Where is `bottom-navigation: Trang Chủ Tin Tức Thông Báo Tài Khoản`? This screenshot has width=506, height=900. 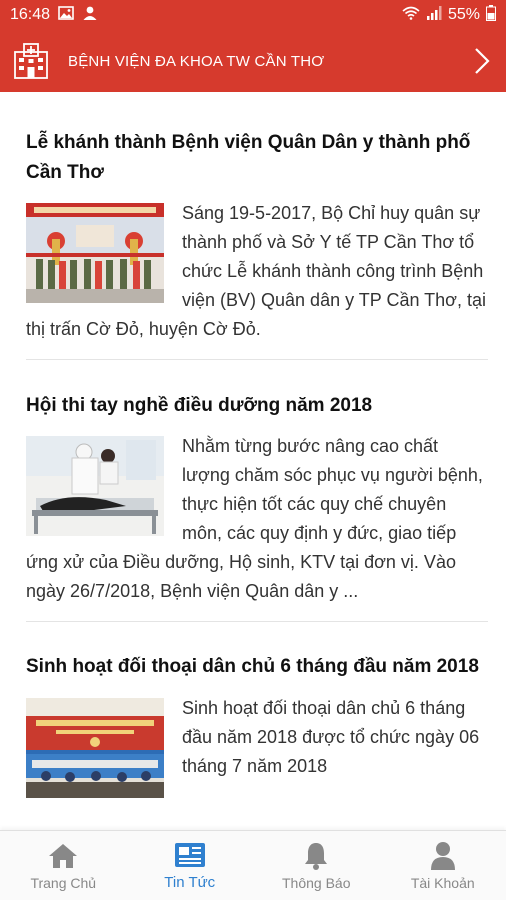 bottom-navigation: Trang Chủ Tin Tức Thông Báo Tài Khoản is located at coordinates (253, 865).